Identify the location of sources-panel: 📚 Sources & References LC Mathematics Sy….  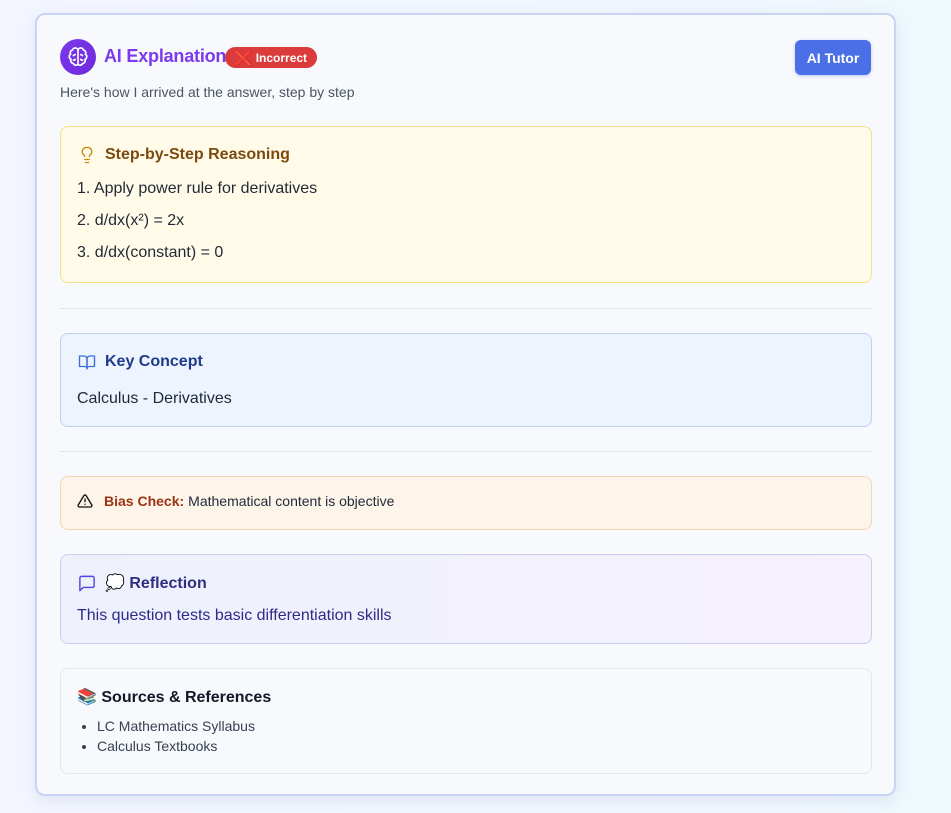
(466, 721).